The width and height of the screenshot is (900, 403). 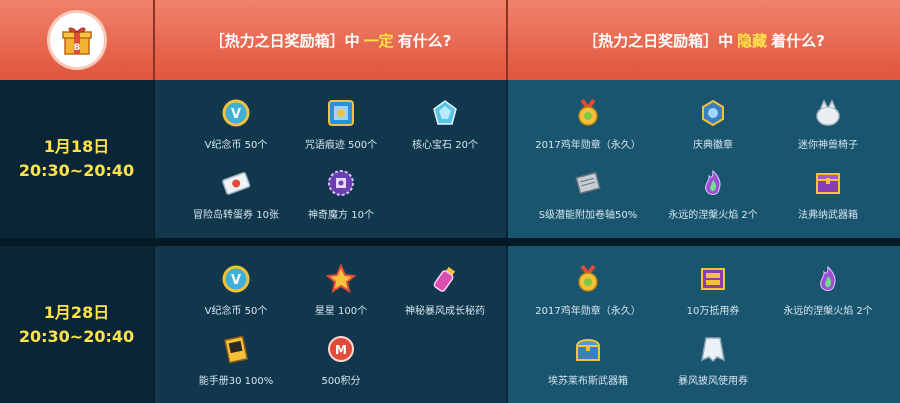 What do you see at coordinates (445, 145) in the screenshot?
I see `reward-label: 核心宝石 20个` at bounding box center [445, 145].